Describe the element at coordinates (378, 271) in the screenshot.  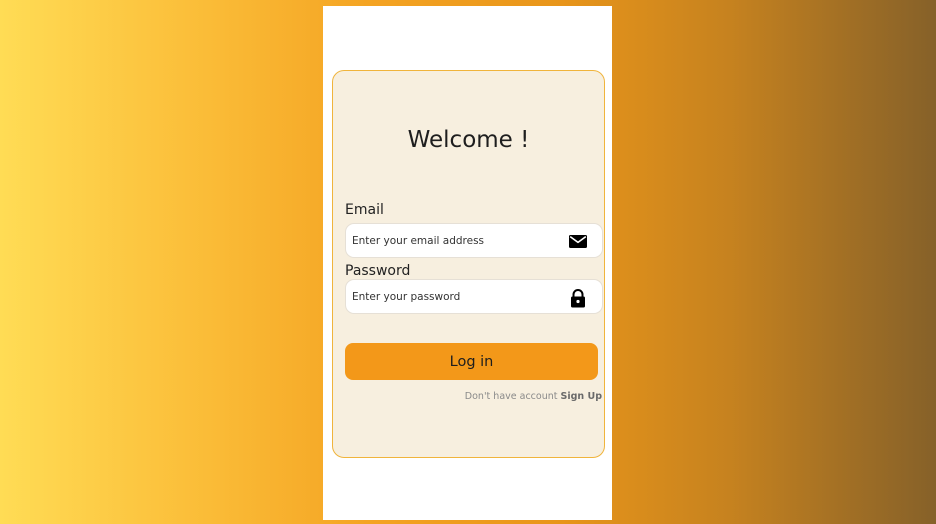
I see `password-label: Password` at that location.